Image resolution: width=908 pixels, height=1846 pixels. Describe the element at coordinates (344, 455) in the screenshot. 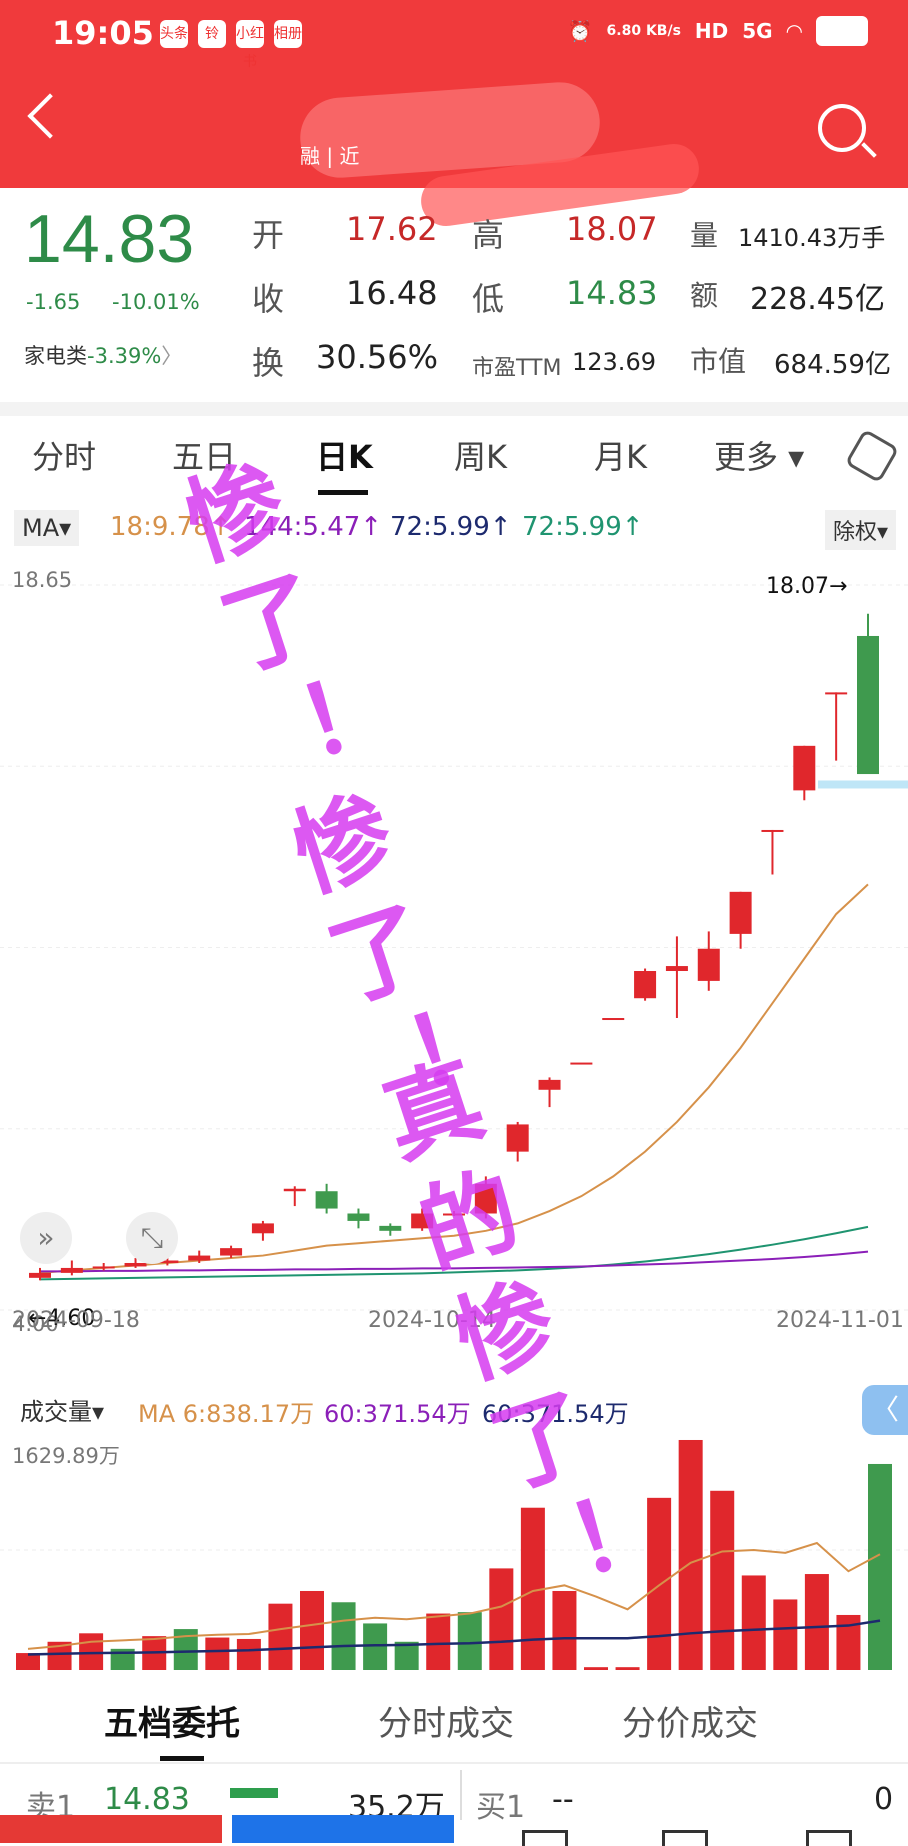

I see `tab-daily-k: 日K` at that location.